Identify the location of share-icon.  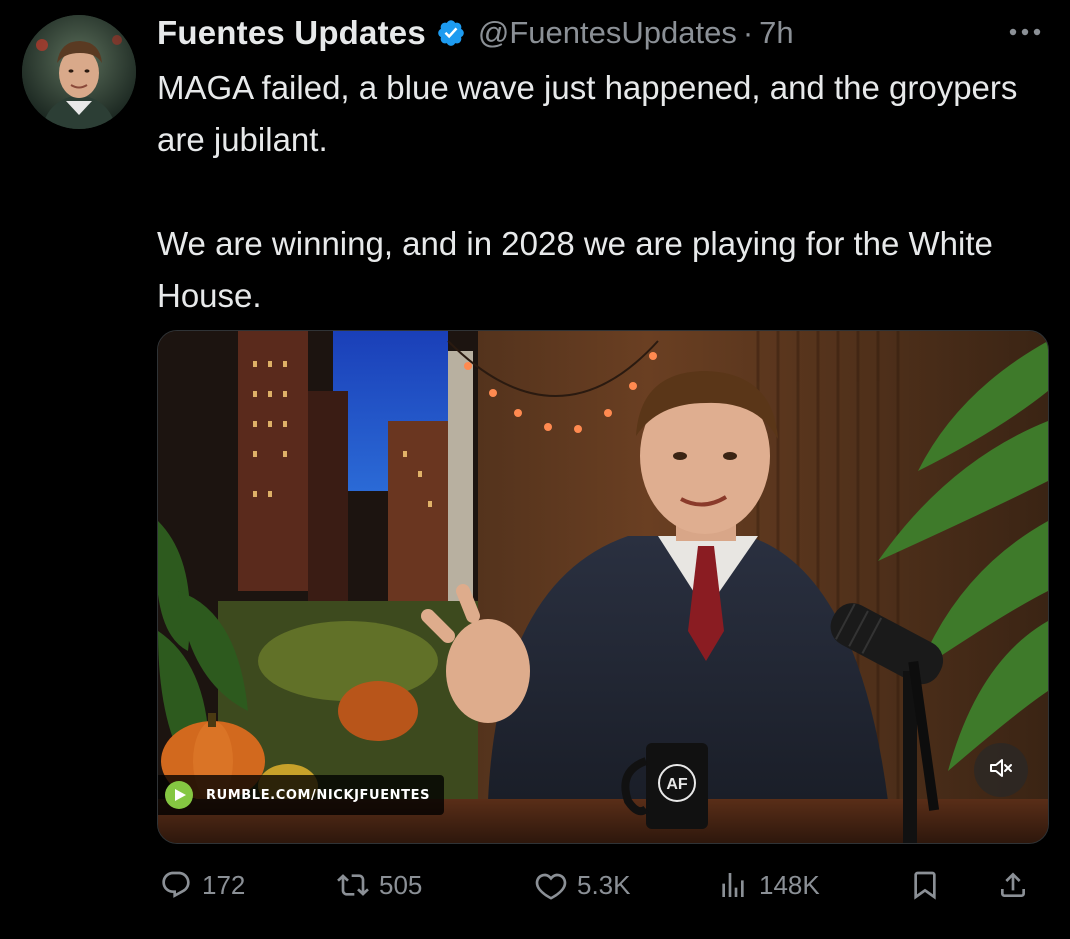
(1013, 884).